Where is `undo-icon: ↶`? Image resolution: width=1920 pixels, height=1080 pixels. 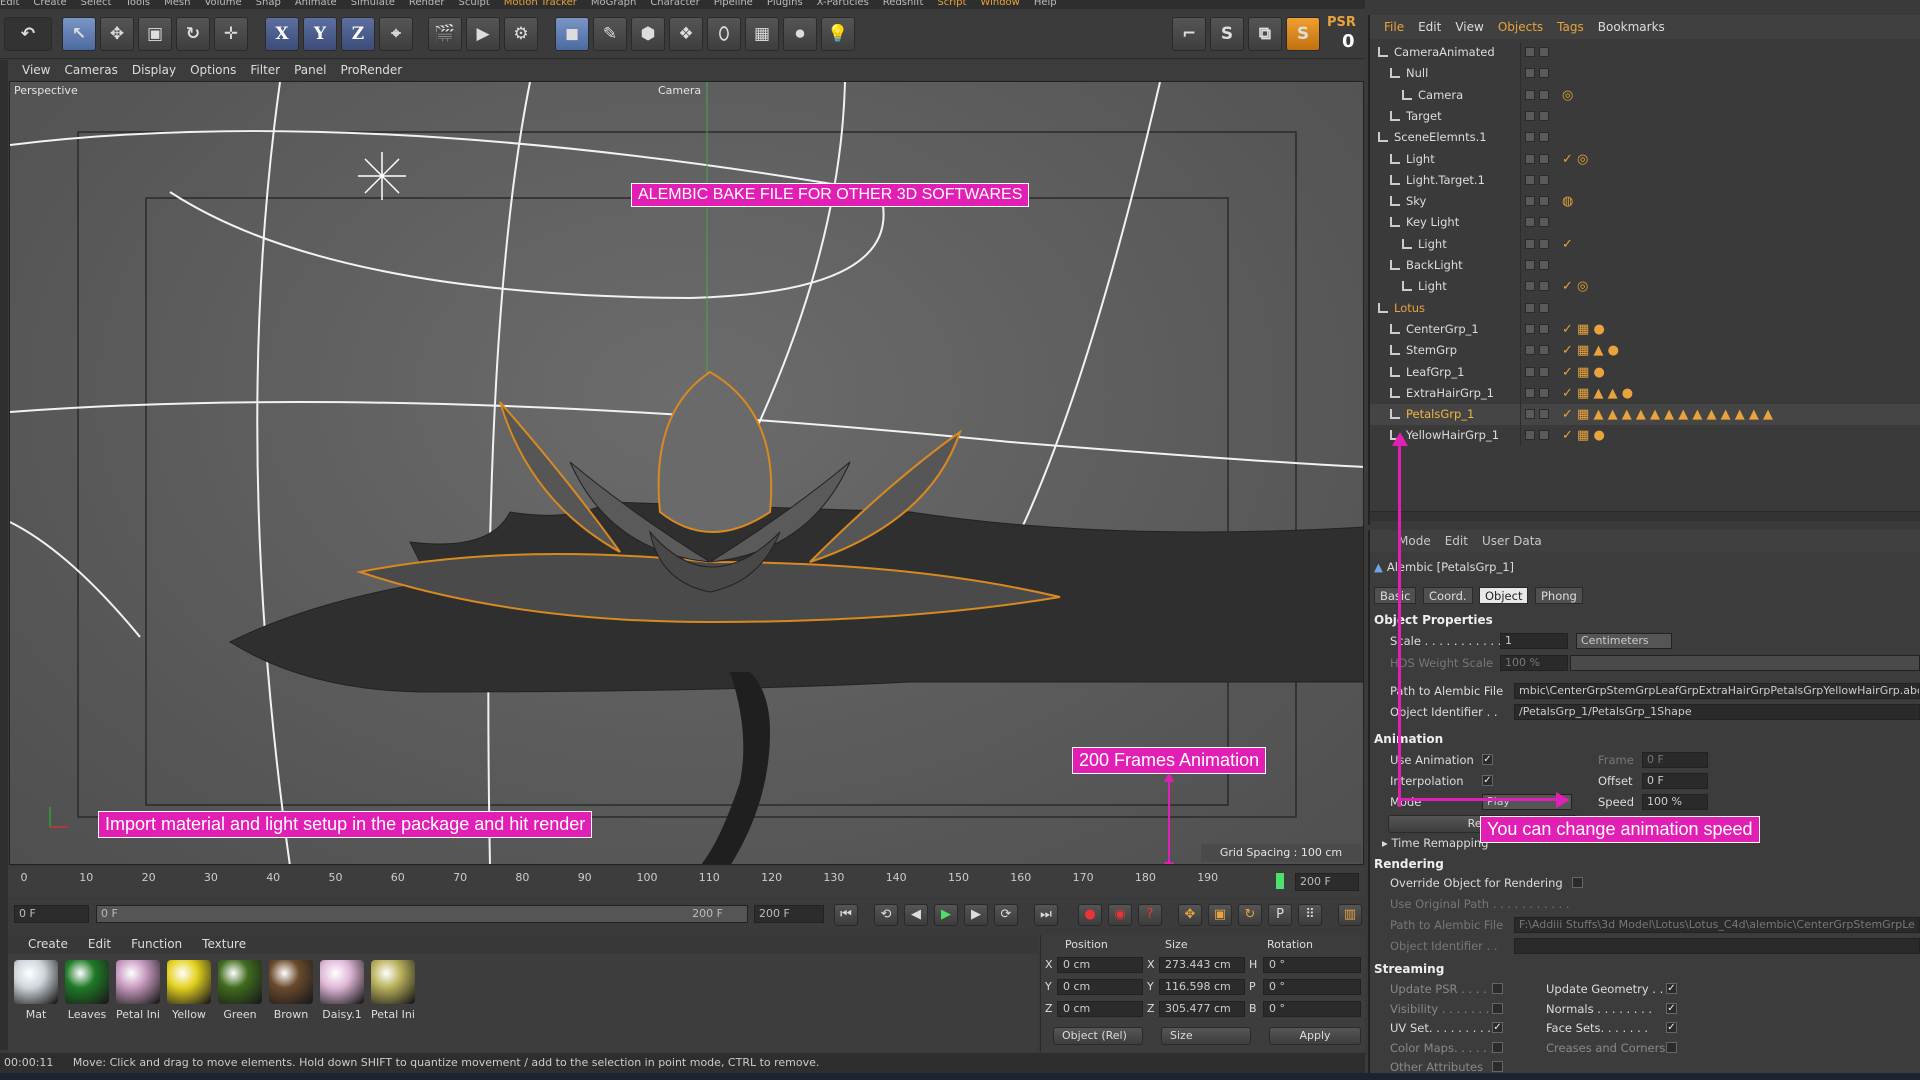 undo-icon: ↶ is located at coordinates (28, 34).